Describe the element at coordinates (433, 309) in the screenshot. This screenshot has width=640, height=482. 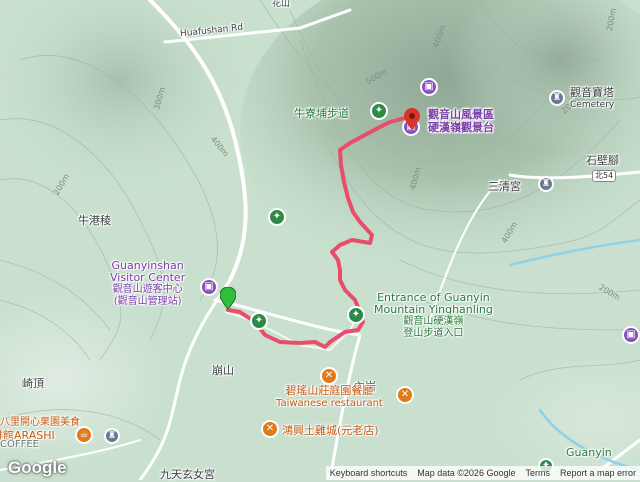
I see `entrance-en-line2: Mountain Yinghanling` at that location.